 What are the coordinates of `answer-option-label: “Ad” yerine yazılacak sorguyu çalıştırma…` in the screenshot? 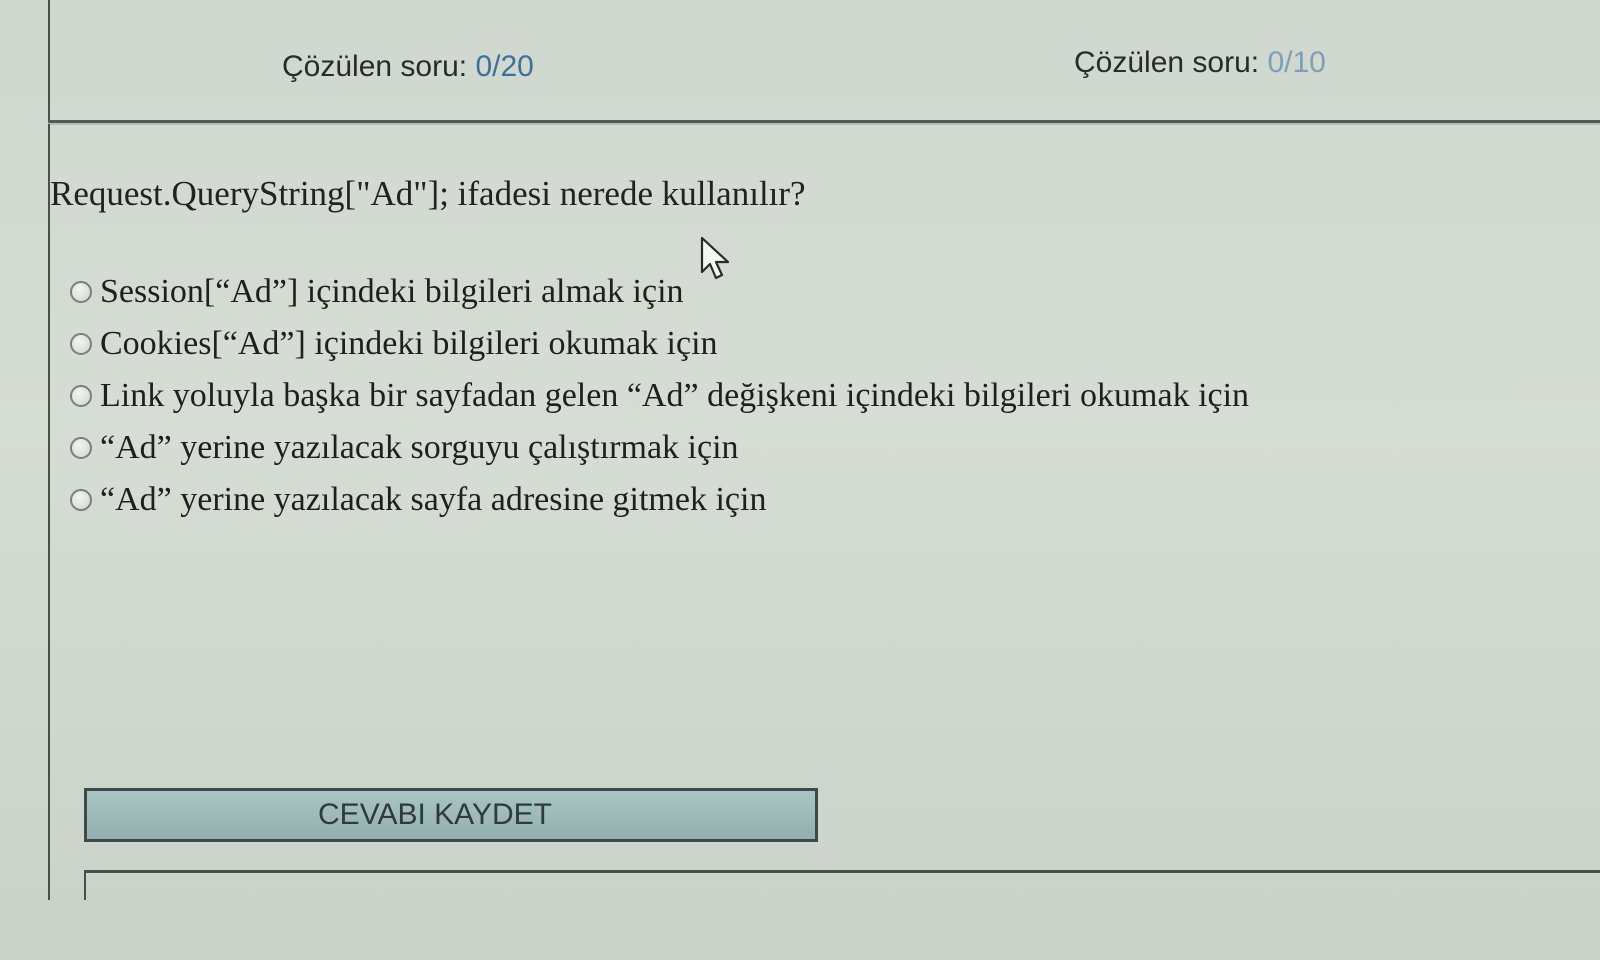 It's located at (419, 447).